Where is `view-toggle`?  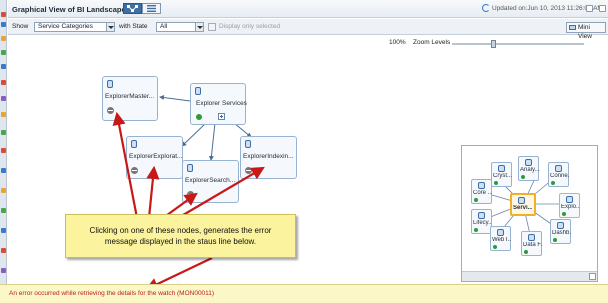
view-toggle is located at coordinates (142, 8).